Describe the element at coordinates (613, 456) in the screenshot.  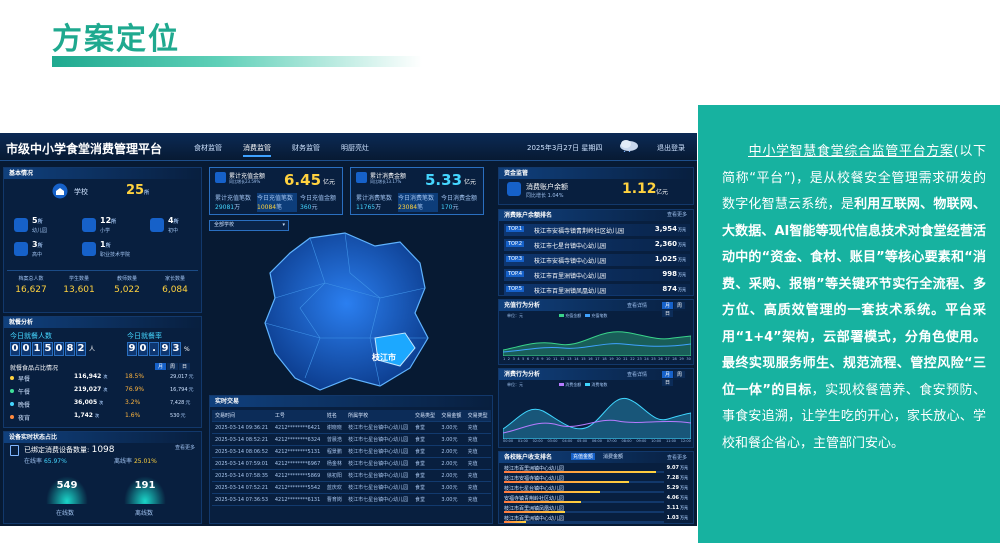
I see `school-rank-tab-consume: 消费金额` at that location.